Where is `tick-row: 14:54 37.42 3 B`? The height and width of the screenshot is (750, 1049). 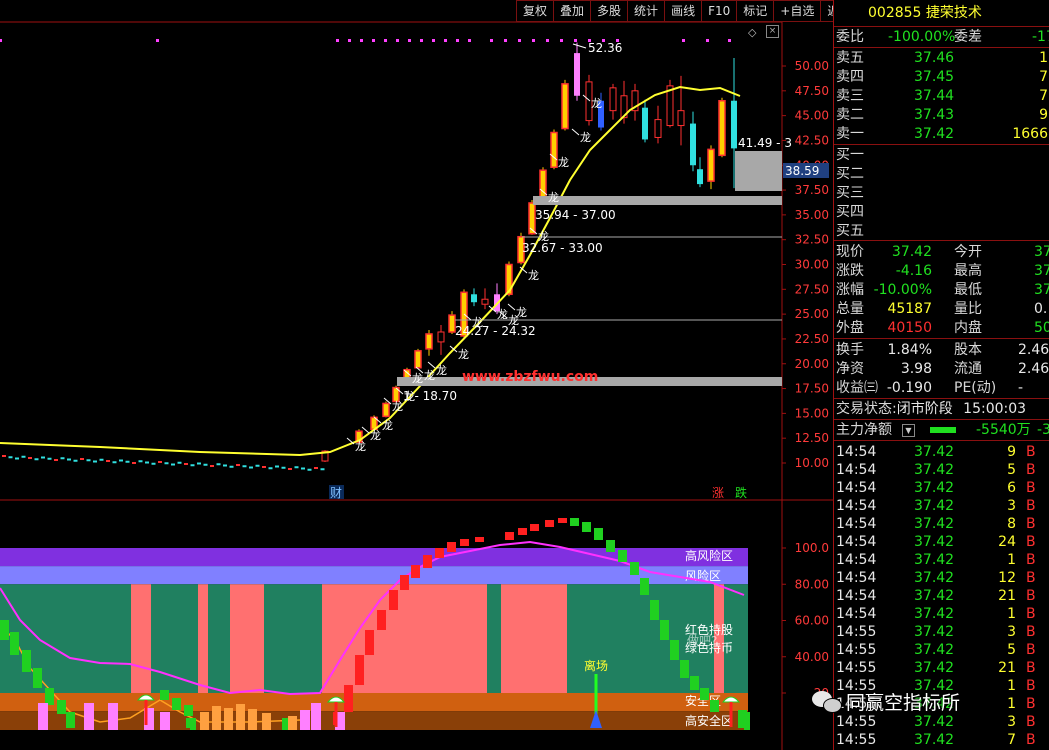
tick-row: 14:54 37.42 3 B is located at coordinates (942, 506).